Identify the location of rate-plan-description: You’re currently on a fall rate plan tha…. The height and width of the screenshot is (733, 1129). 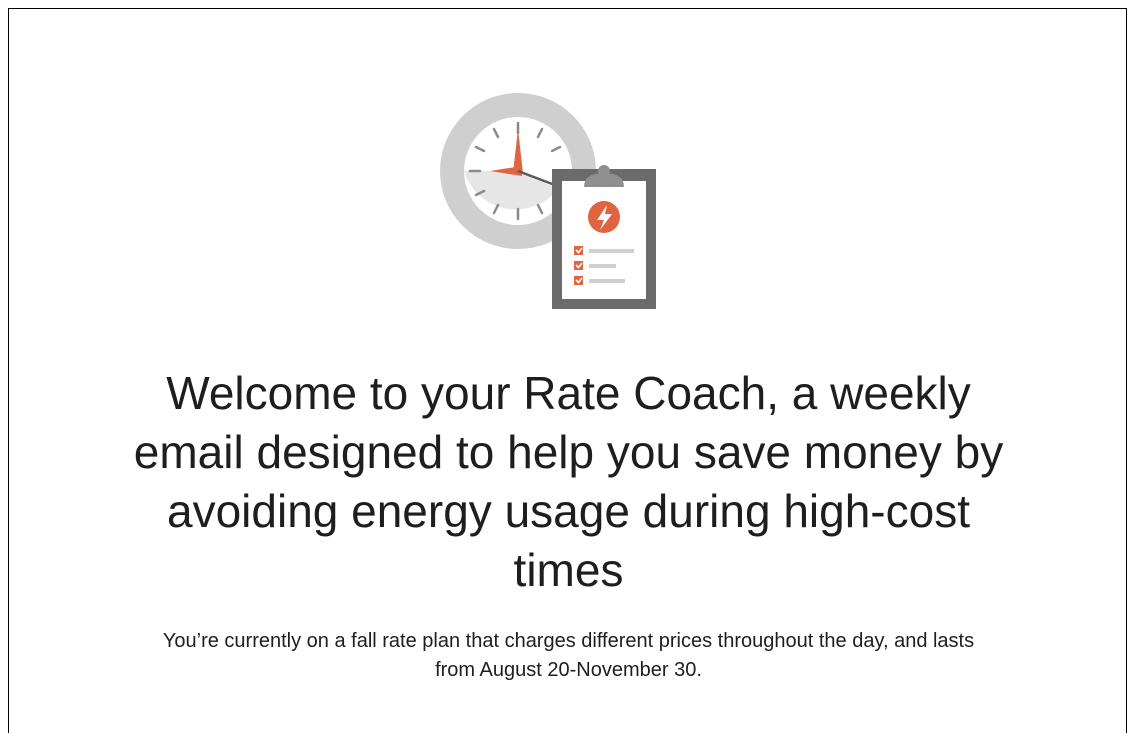
(568, 656).